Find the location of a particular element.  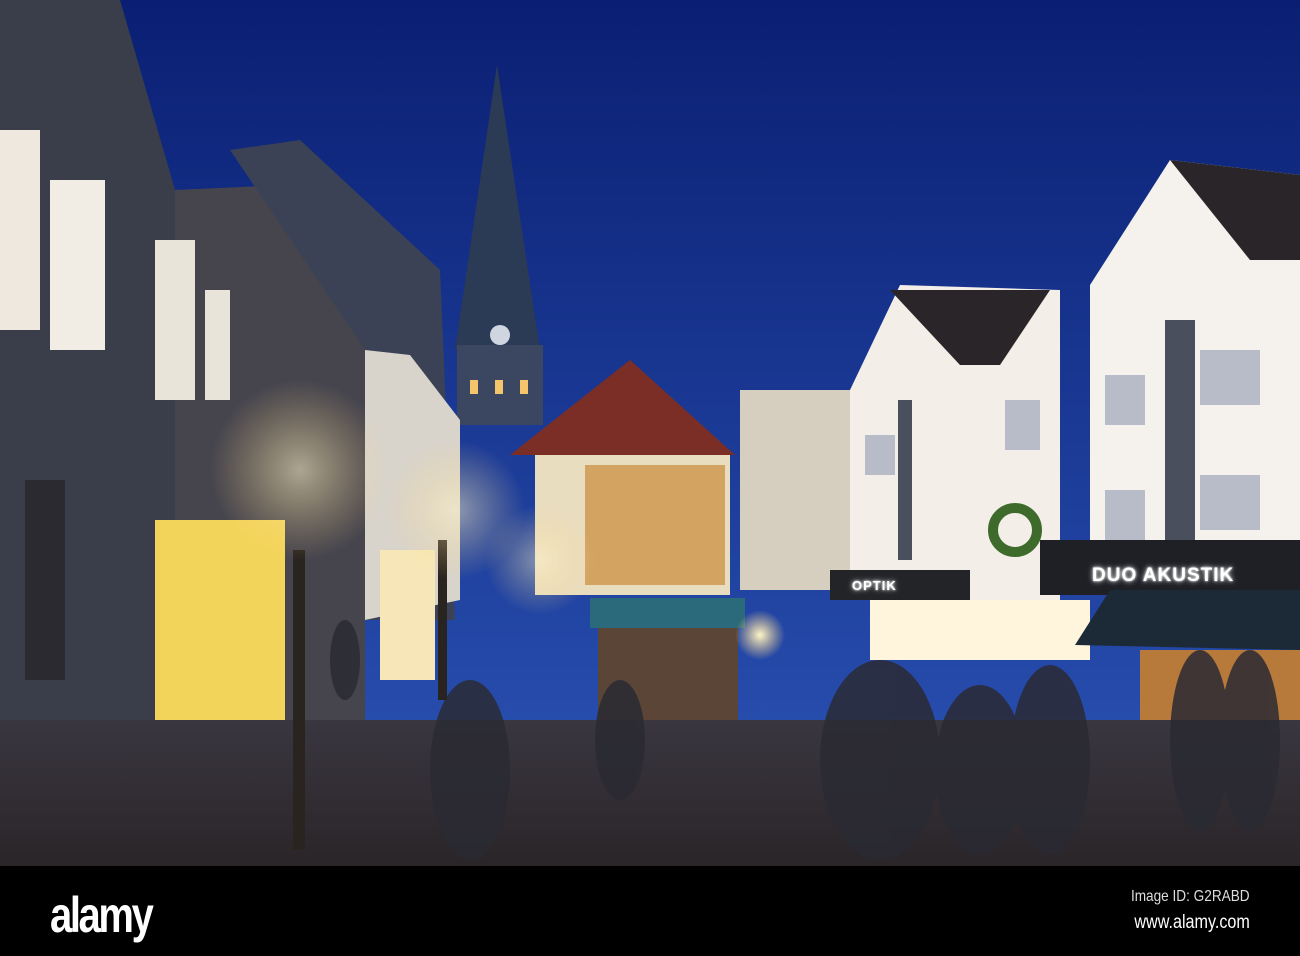

shop-sign-duo-akustik: DUO AKUSTIK is located at coordinates (1163, 575).